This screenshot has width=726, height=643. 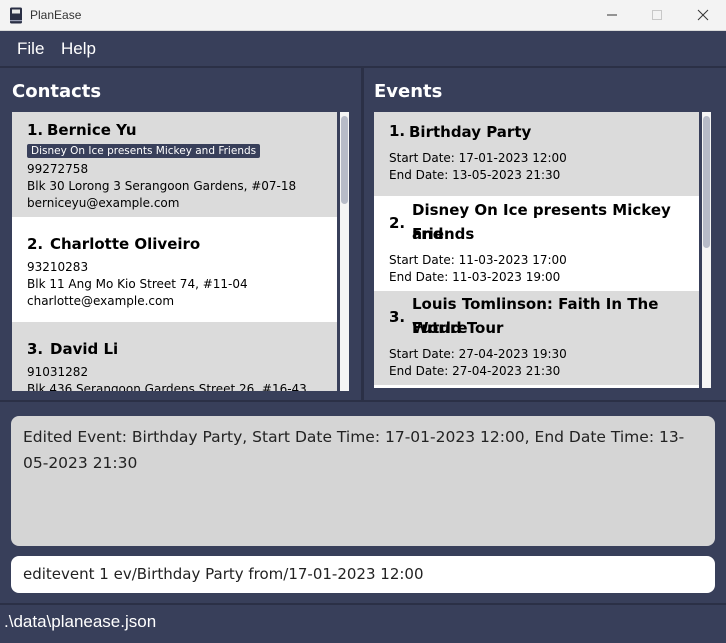 I want to click on maximize-button, so click(x=657, y=15).